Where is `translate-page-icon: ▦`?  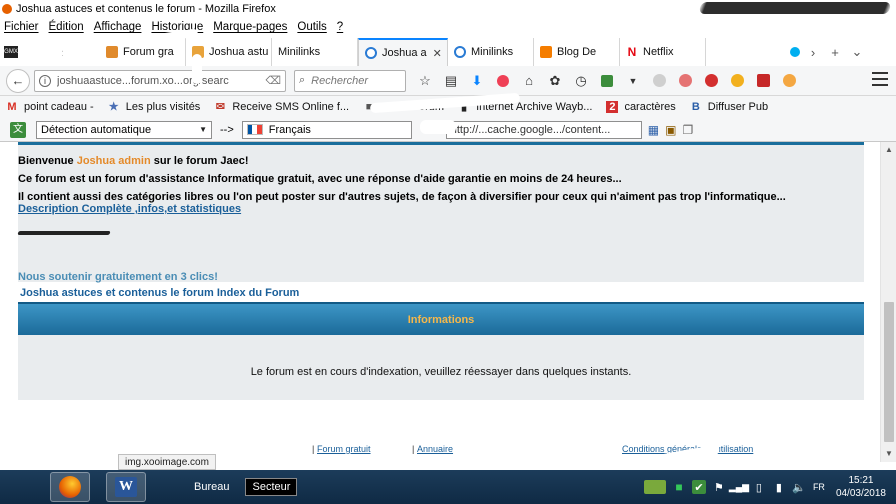
translate-page-icon: ▦ is located at coordinates (653, 130).